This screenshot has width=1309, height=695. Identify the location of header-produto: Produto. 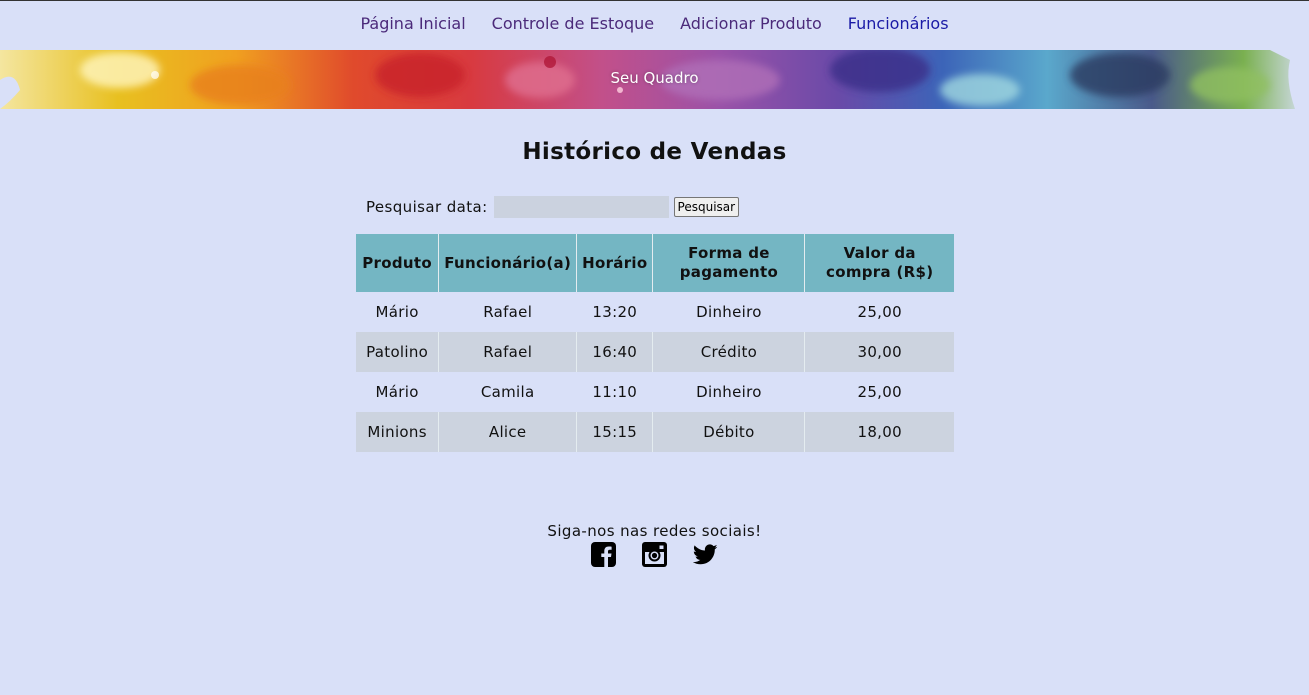
(398, 263).